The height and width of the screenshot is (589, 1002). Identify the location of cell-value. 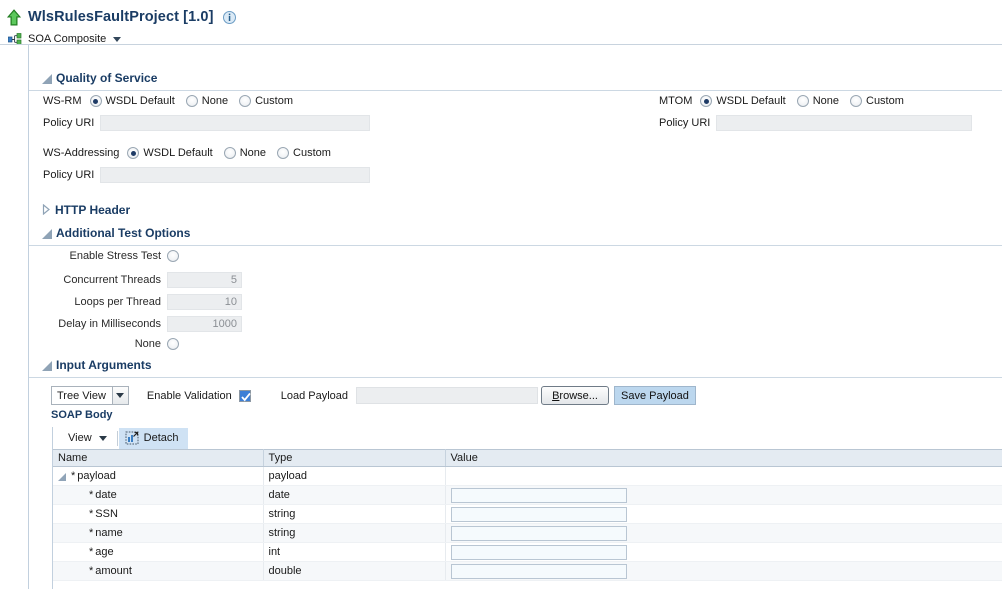
(723, 476).